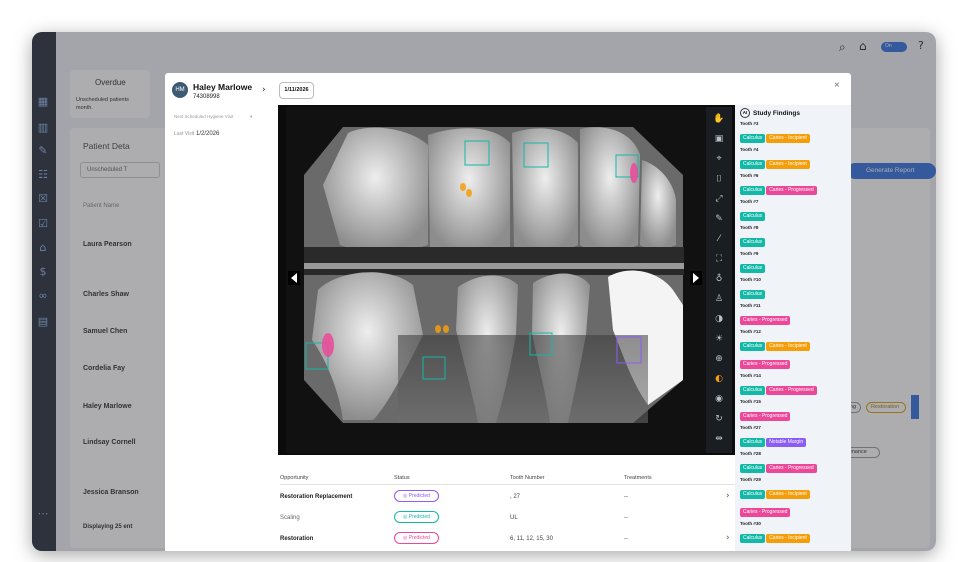  I want to click on findings-title: Study Findings, so click(776, 113).